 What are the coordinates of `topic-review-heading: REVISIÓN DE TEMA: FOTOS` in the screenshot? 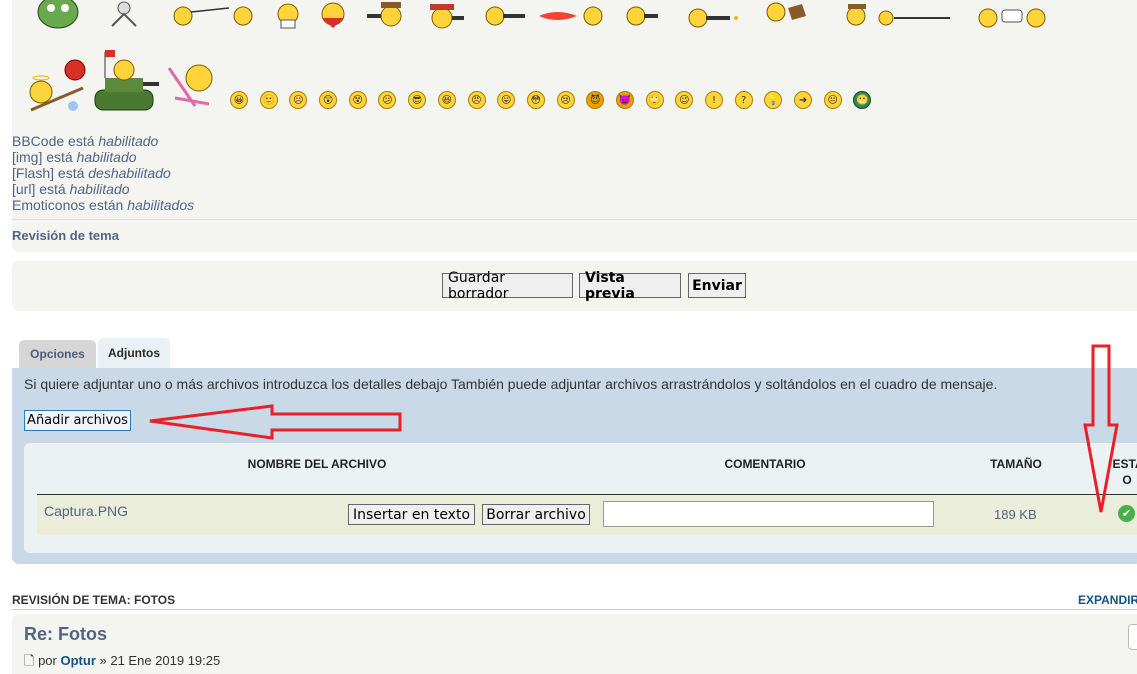 It's located at (94, 600).